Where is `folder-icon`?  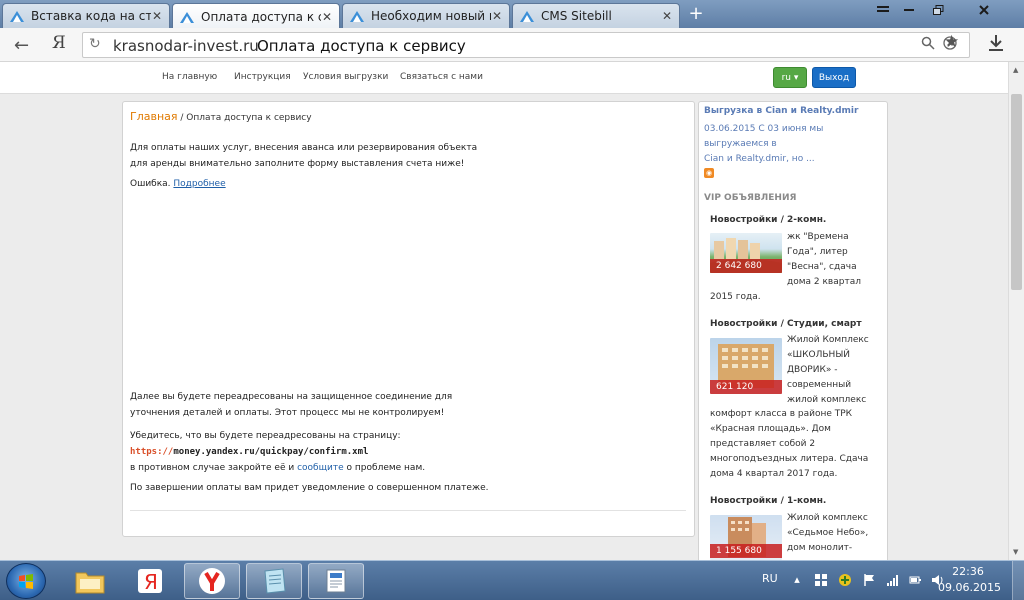
folder-icon is located at coordinates (90, 583).